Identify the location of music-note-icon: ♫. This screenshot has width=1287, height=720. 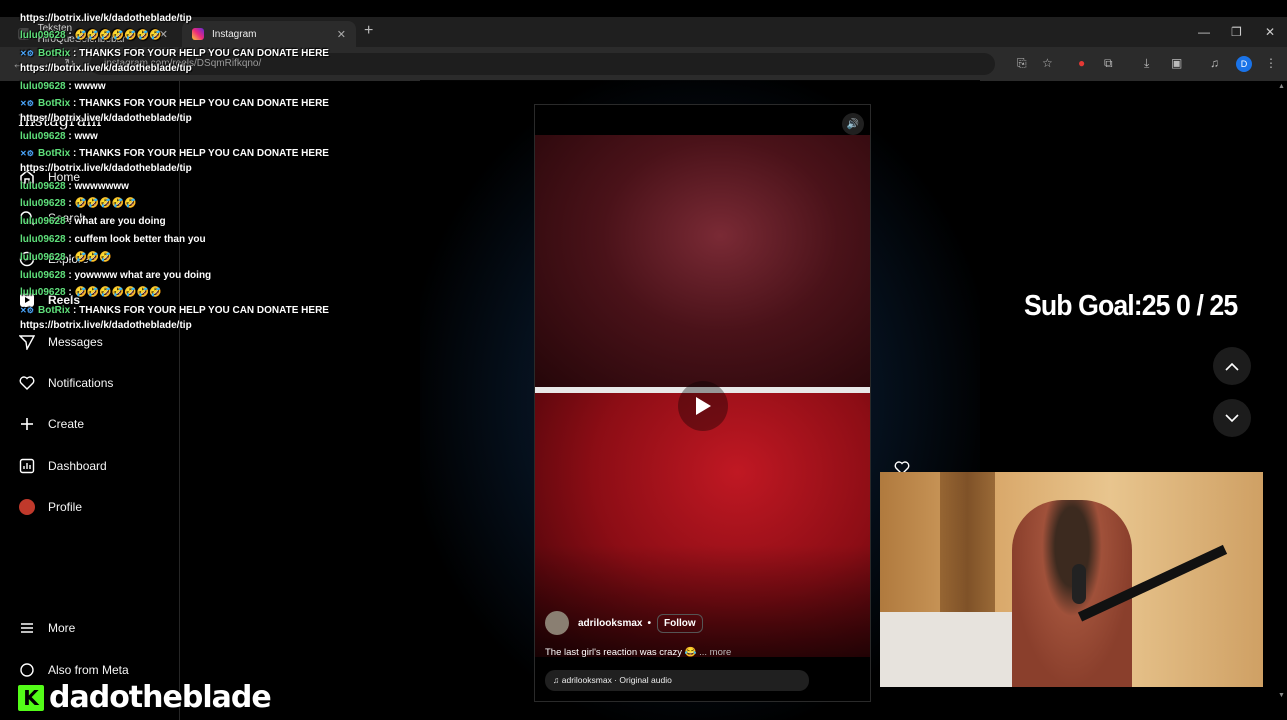
(557, 680).